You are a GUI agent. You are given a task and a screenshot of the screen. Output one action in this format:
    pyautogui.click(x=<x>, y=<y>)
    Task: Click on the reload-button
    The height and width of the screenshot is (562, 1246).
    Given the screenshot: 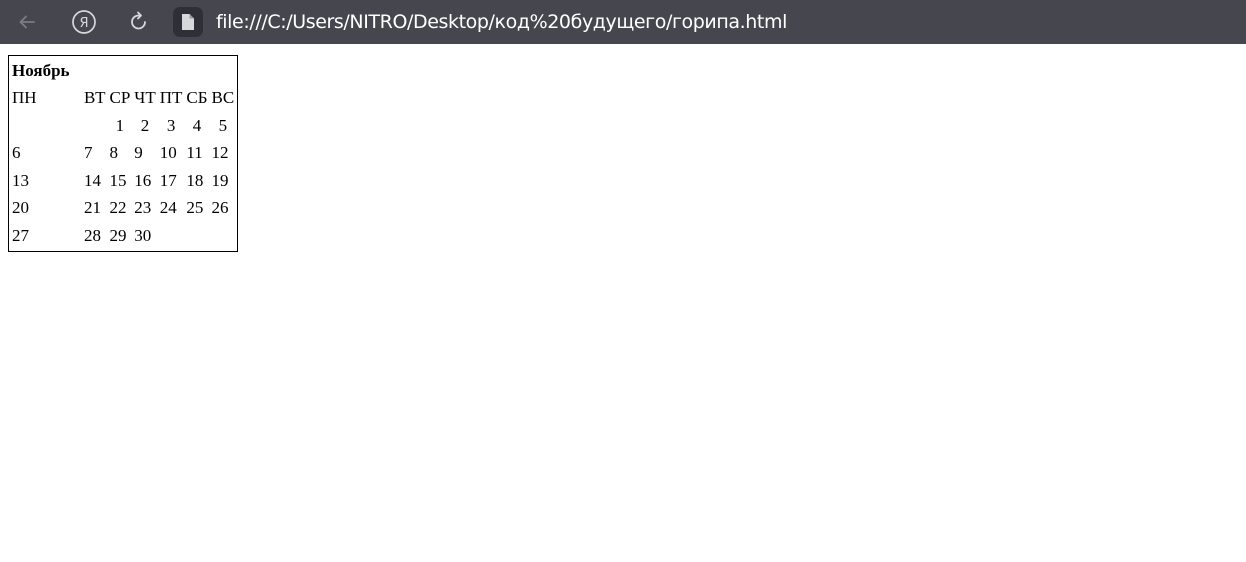 What is the action you would take?
    pyautogui.click(x=139, y=22)
    